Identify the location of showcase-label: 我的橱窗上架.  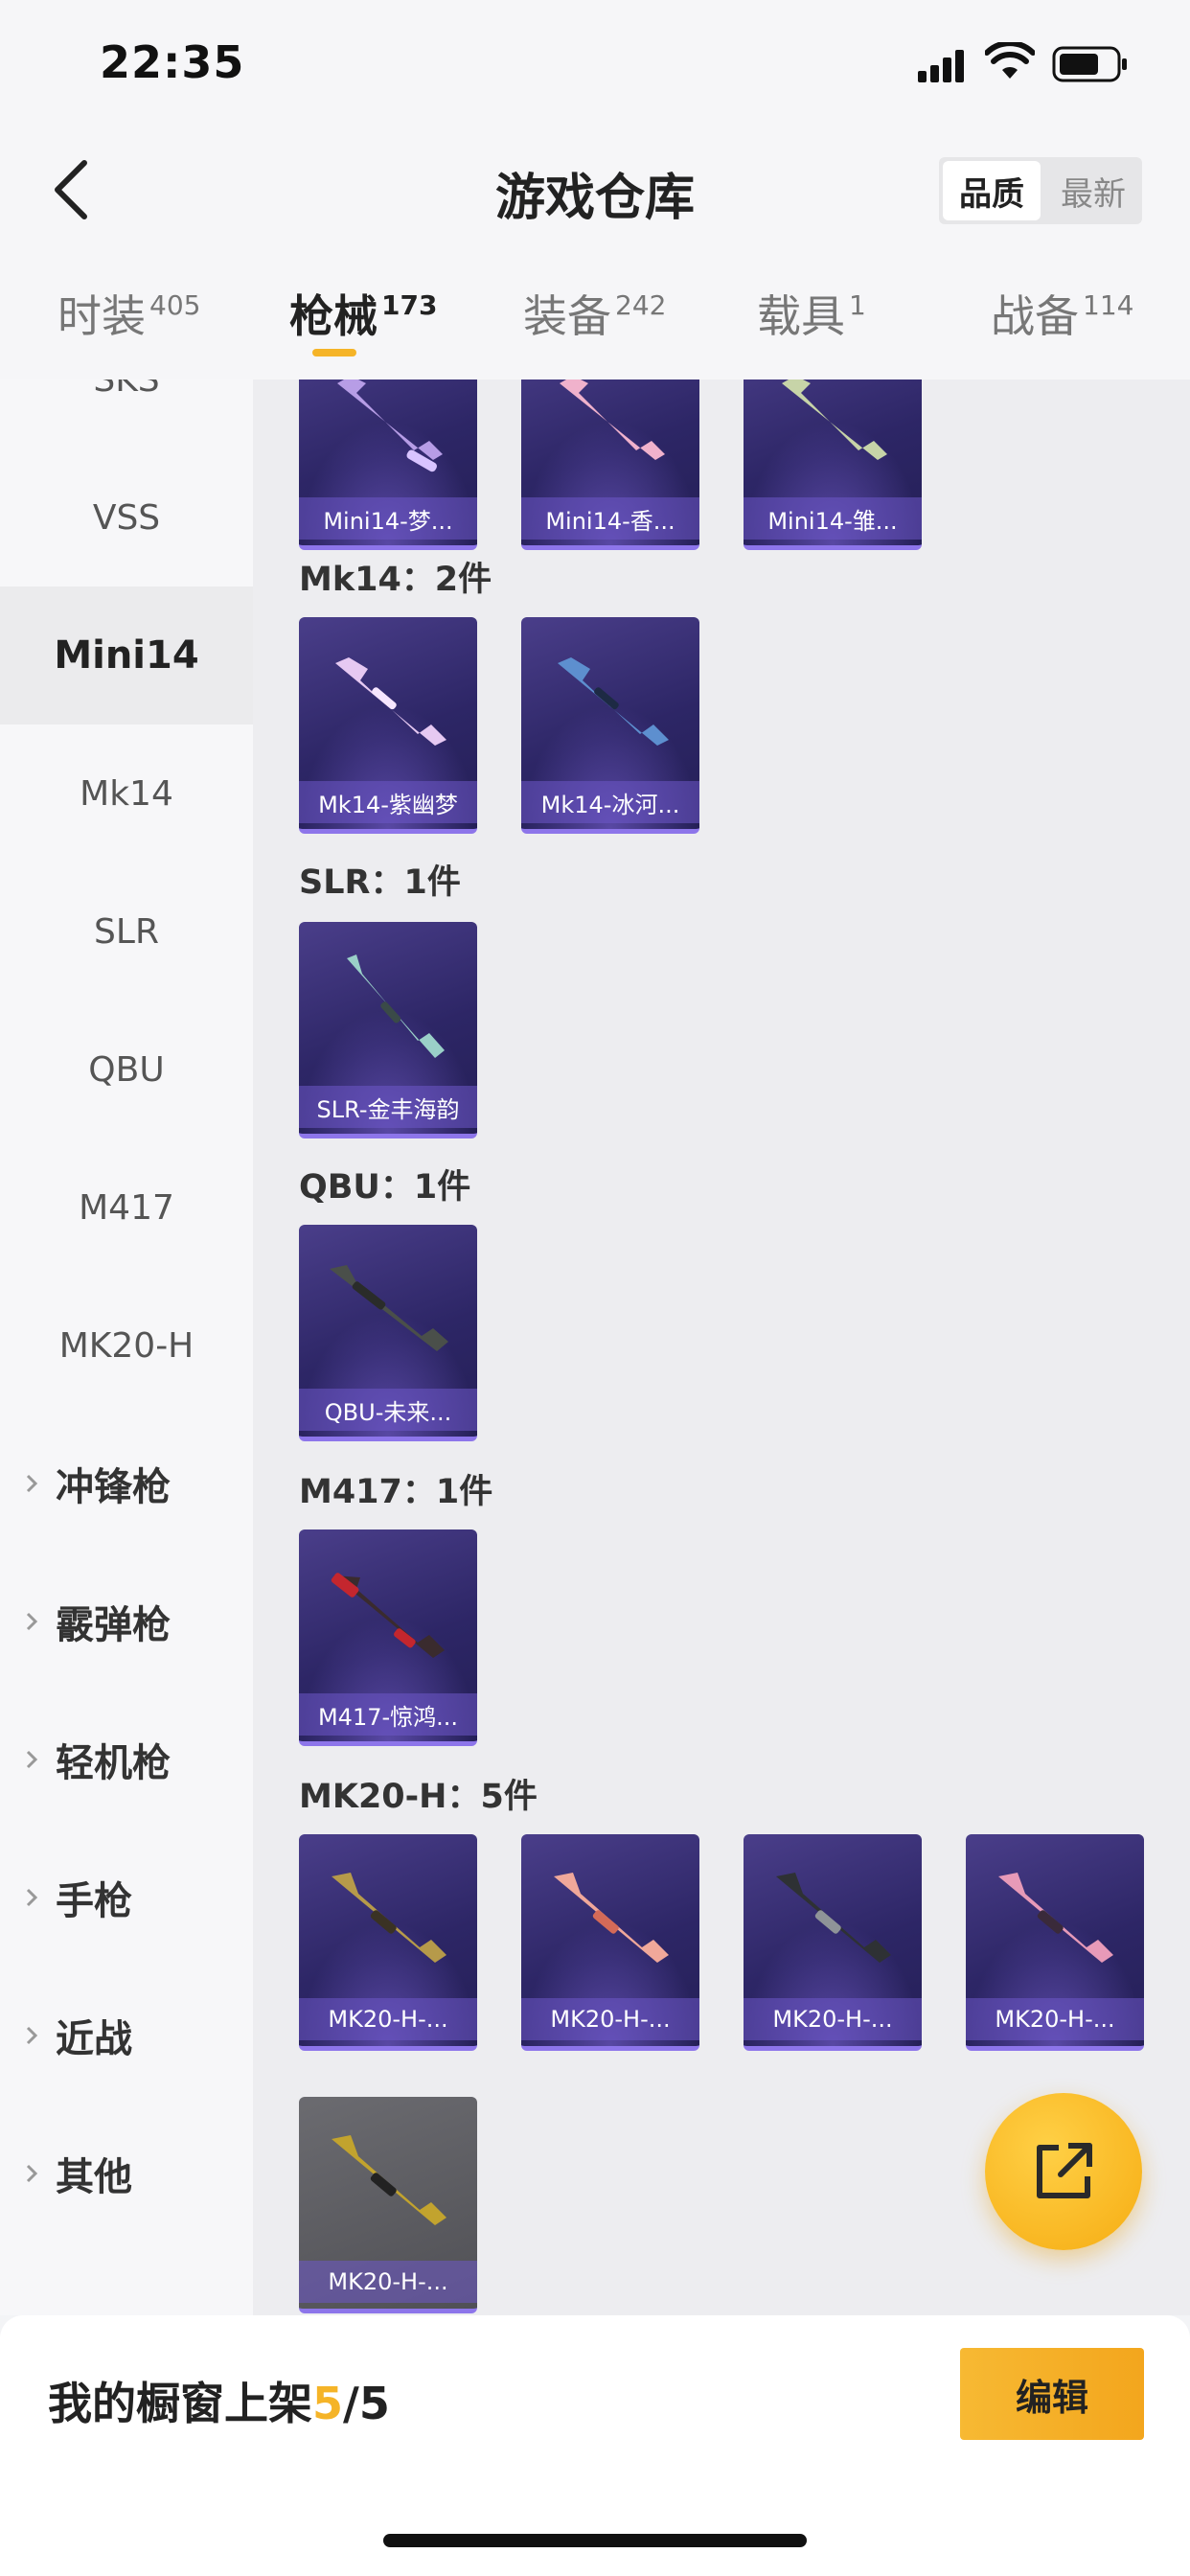
(180, 2403).